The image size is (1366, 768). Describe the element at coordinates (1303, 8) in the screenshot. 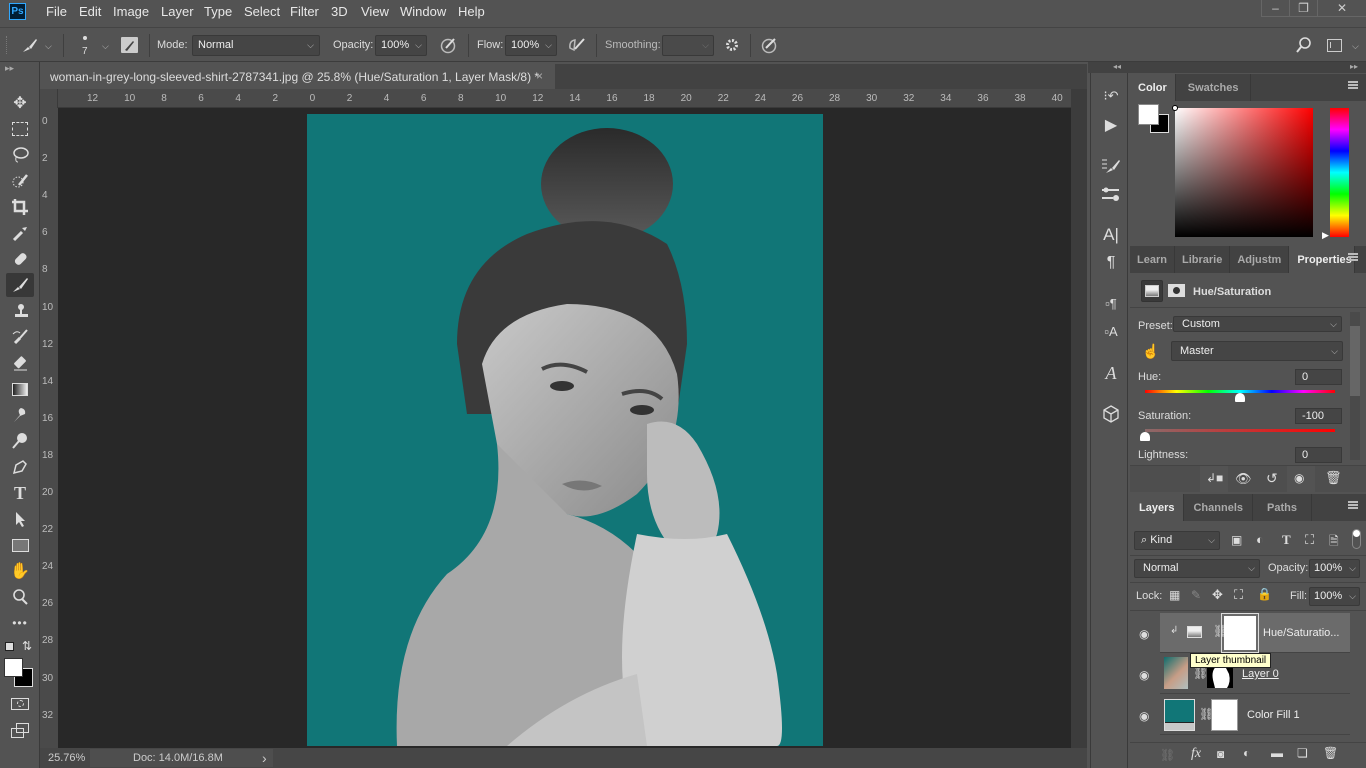

I see `restore-button: ❐` at that location.